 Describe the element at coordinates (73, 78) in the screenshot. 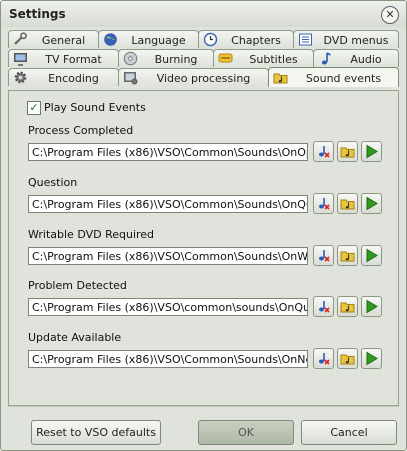

I see `tab-encoding-label: Encoding` at that location.